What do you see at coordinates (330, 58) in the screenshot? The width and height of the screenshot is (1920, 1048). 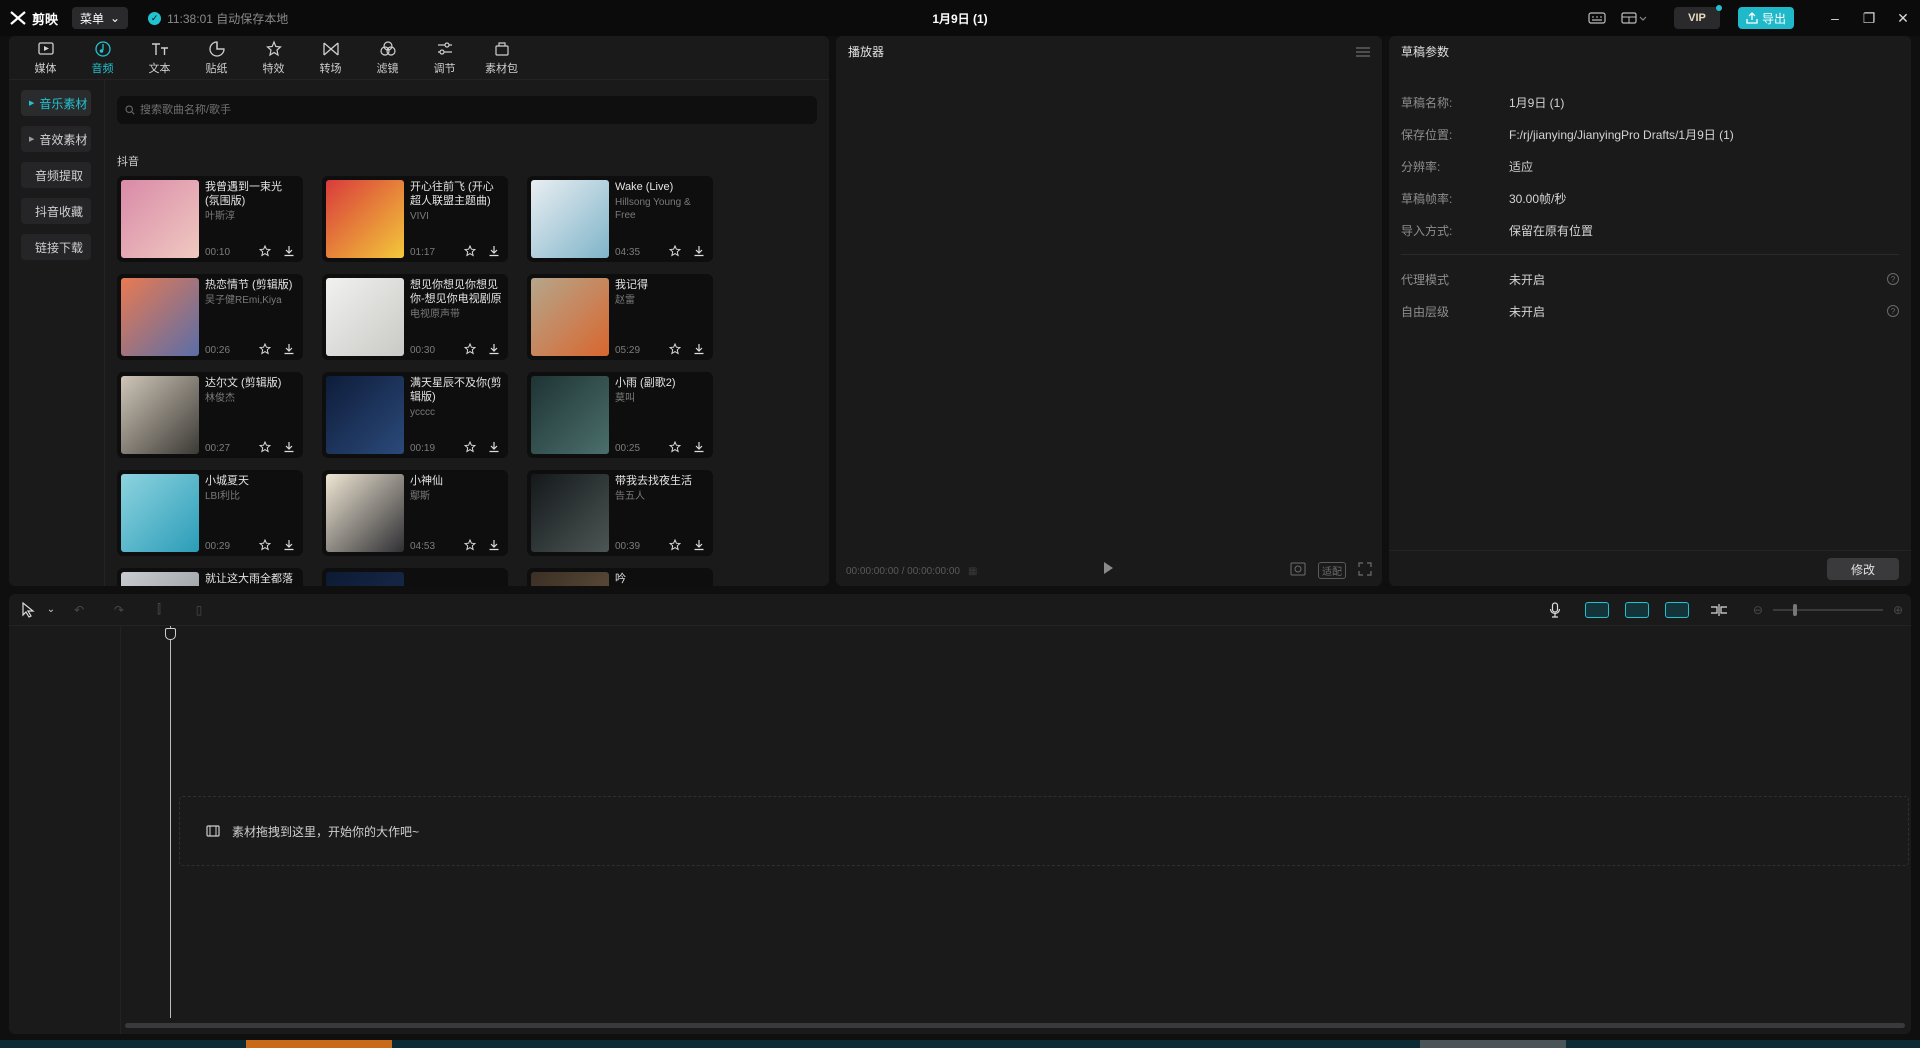 I see `tab-transition: 转场` at bounding box center [330, 58].